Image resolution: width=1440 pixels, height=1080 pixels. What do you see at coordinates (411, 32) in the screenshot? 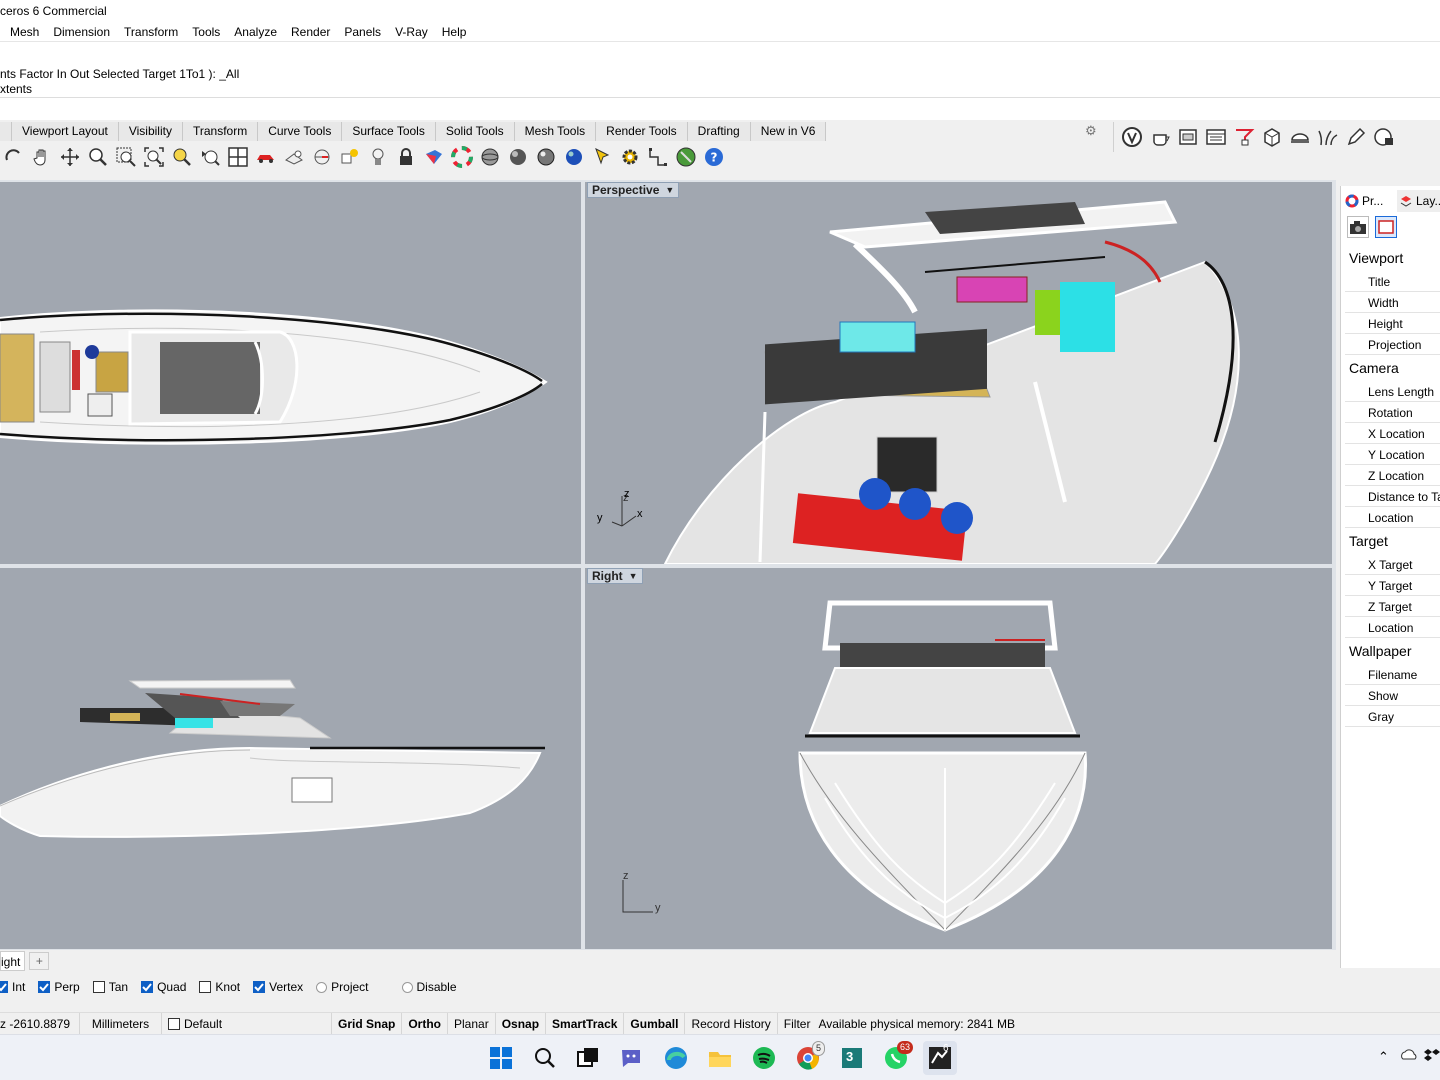
I see `menu-vray: V-Ray` at bounding box center [411, 32].